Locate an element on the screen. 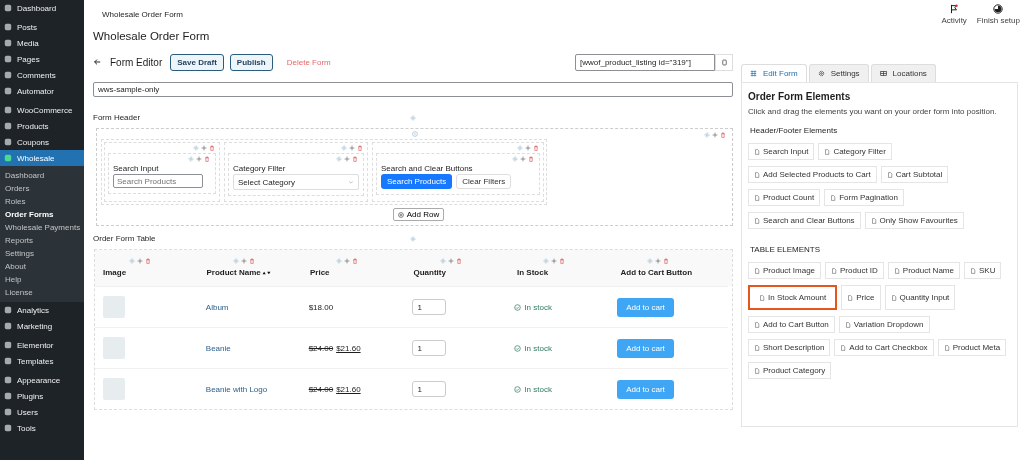  sidebar-item: Tools is located at coordinates (42, 428).